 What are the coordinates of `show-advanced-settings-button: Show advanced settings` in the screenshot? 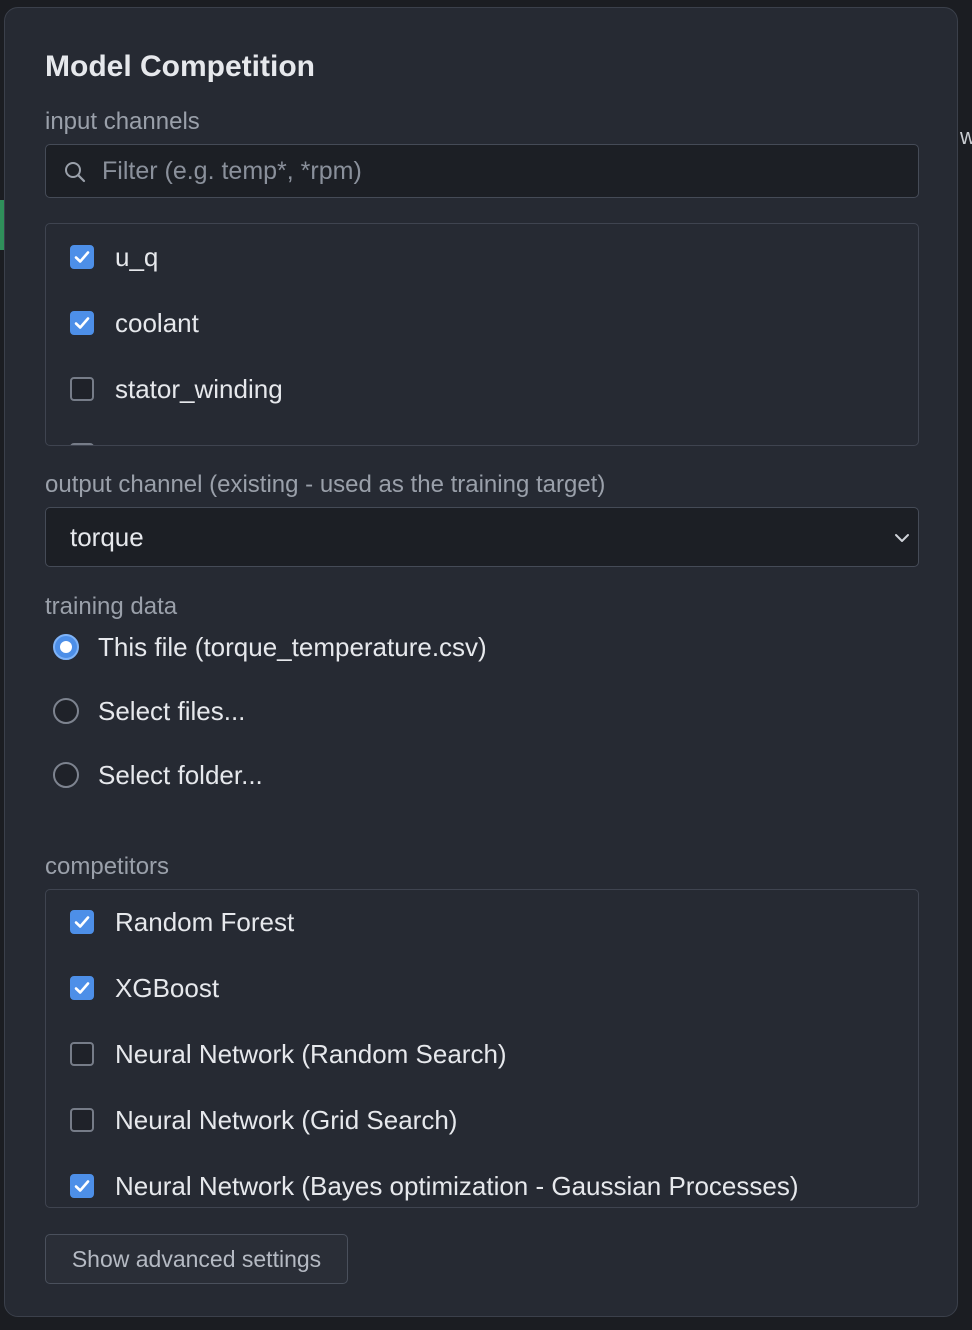 It's located at (196, 1259).